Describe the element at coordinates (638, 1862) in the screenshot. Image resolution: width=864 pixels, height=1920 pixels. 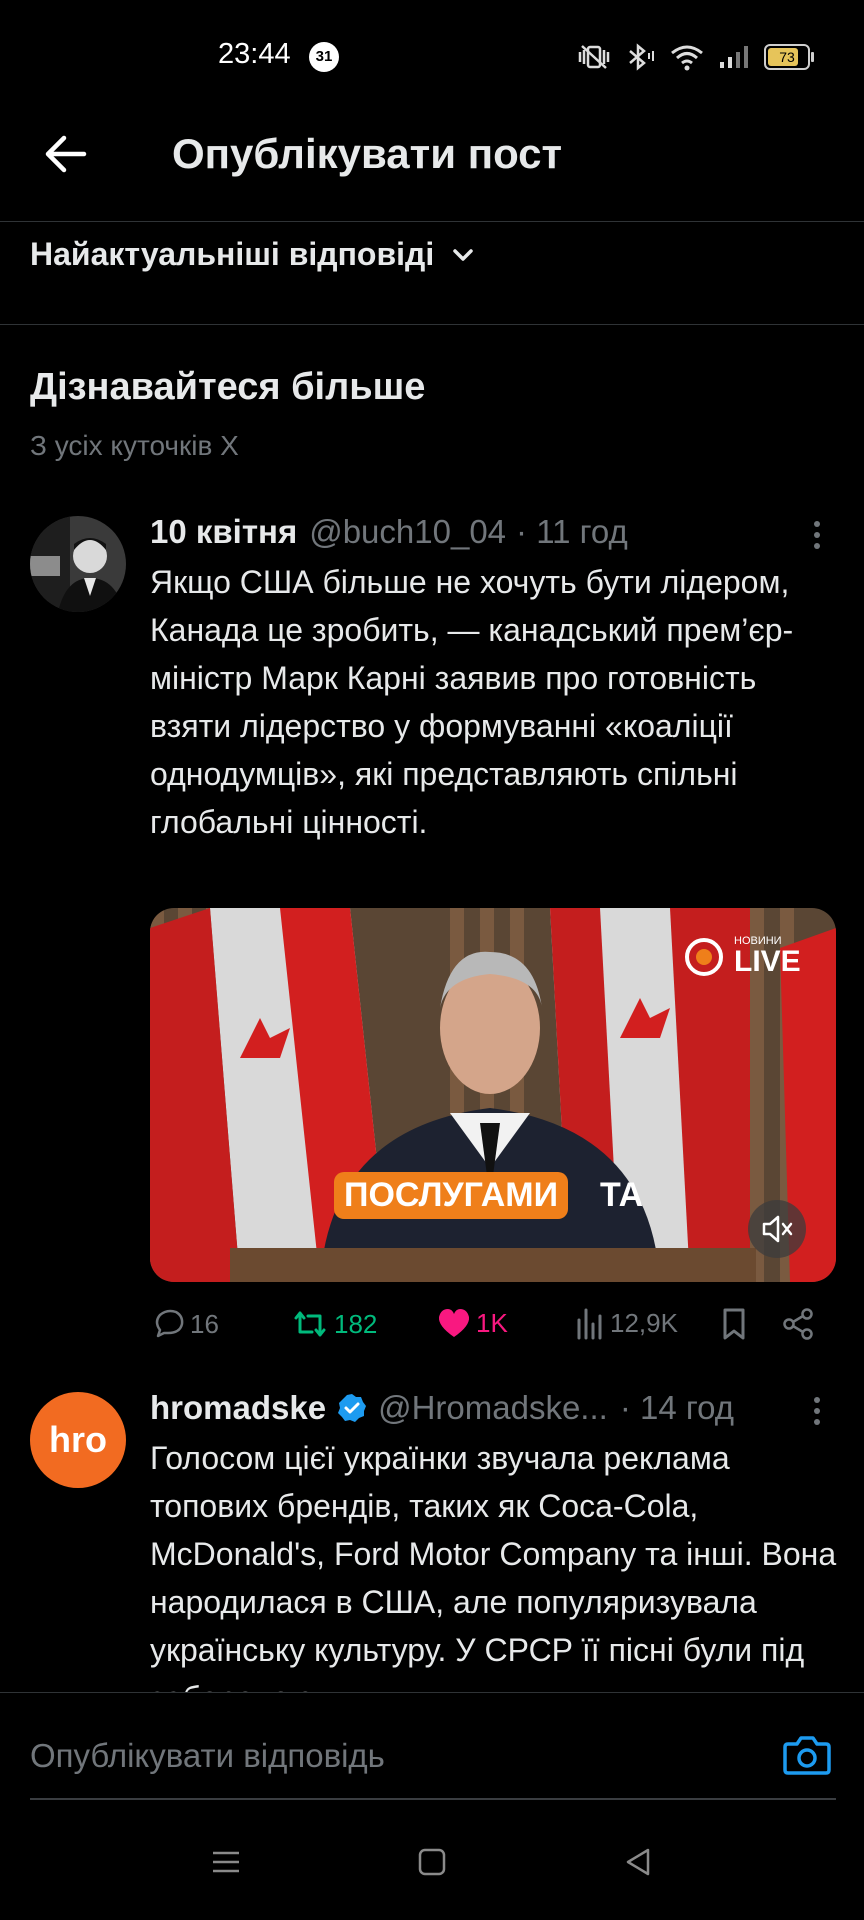
I see `back-nav-icon` at that location.